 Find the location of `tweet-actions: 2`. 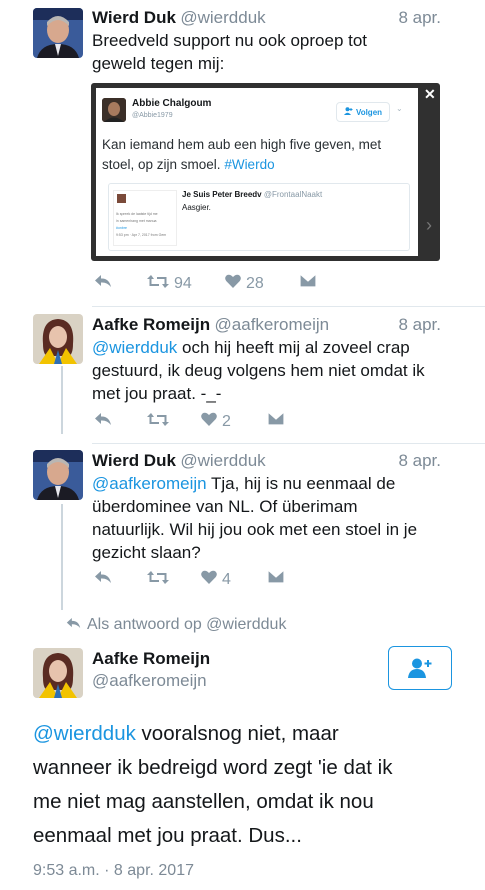

tweet-actions: 2 is located at coordinates (257, 423).